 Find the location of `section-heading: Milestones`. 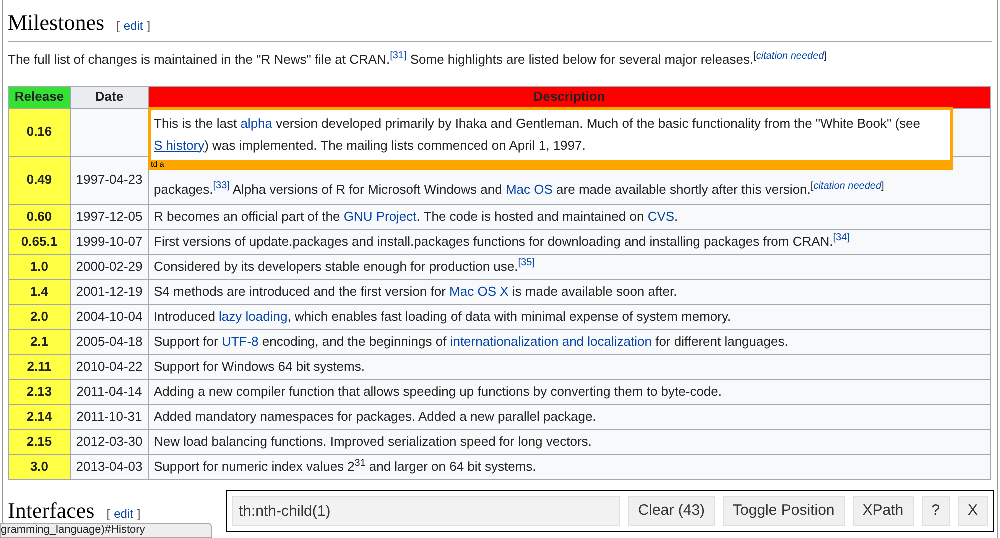

section-heading: Milestones is located at coordinates (56, 23).